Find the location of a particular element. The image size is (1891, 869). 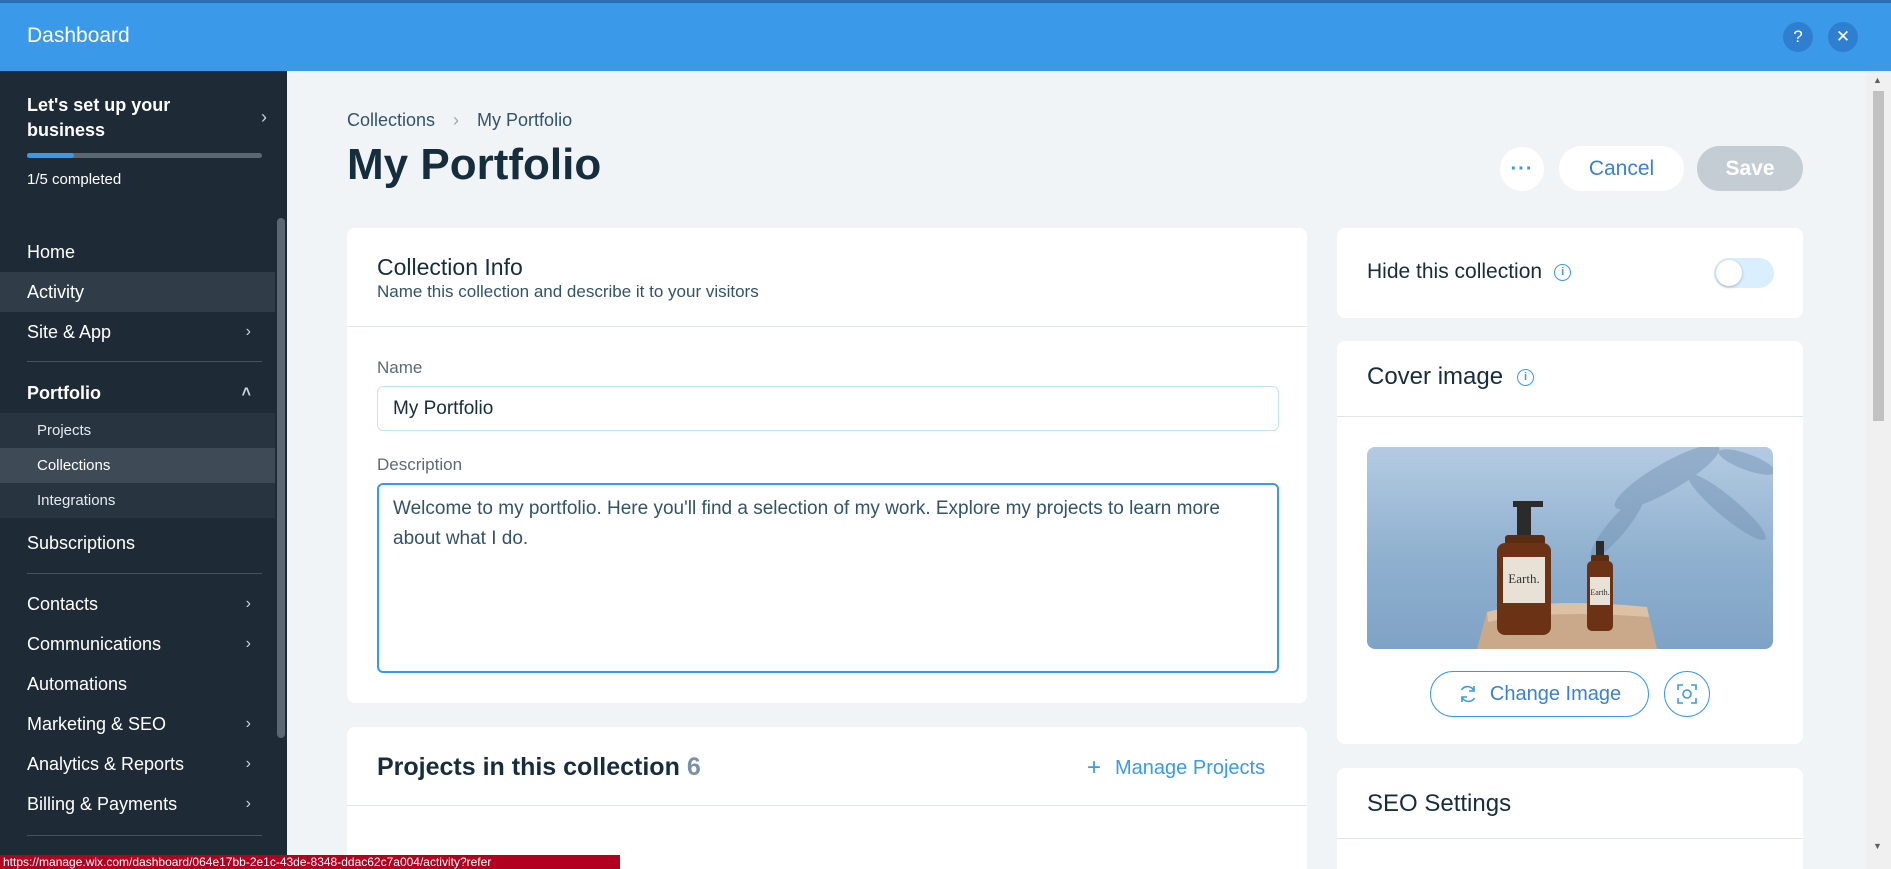

toggle-knob is located at coordinates (1729, 273).